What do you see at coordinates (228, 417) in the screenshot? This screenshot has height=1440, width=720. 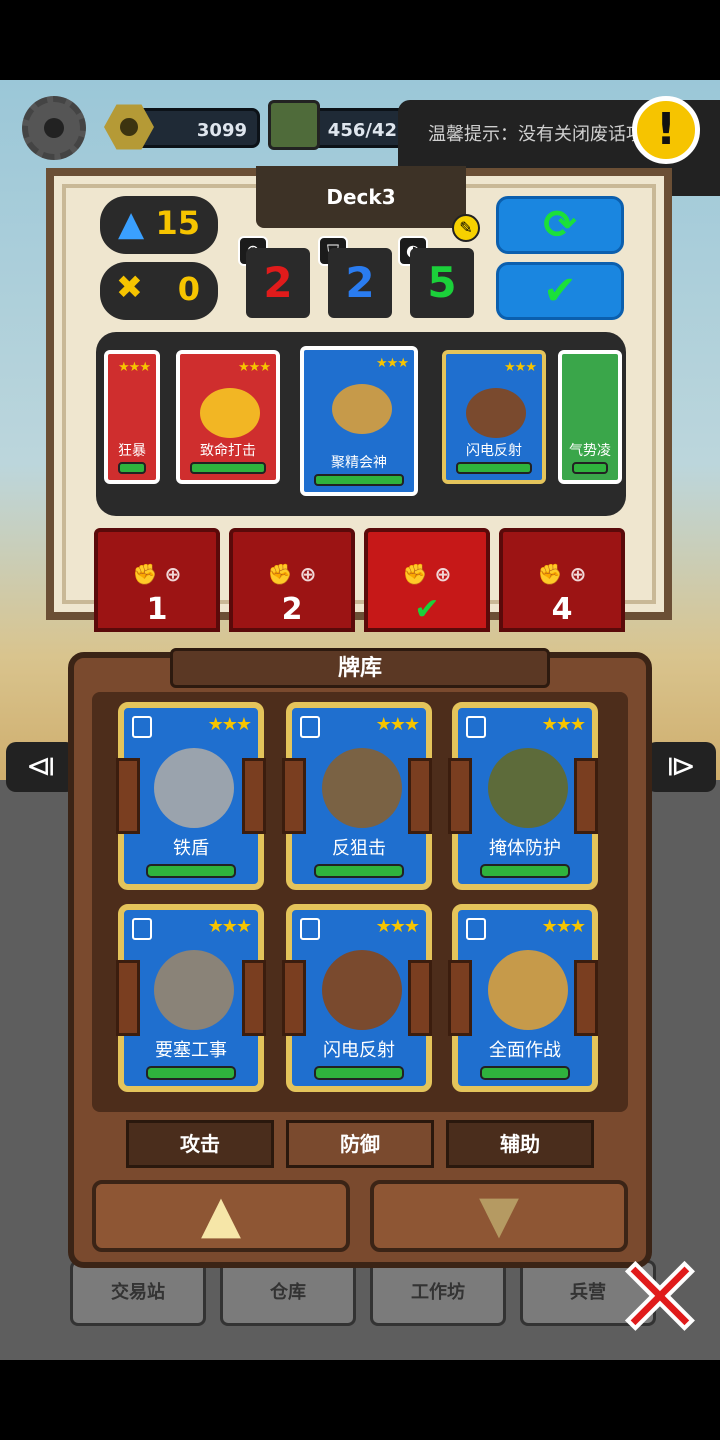 I see `deck-card: ★★★ 致命打击` at bounding box center [228, 417].